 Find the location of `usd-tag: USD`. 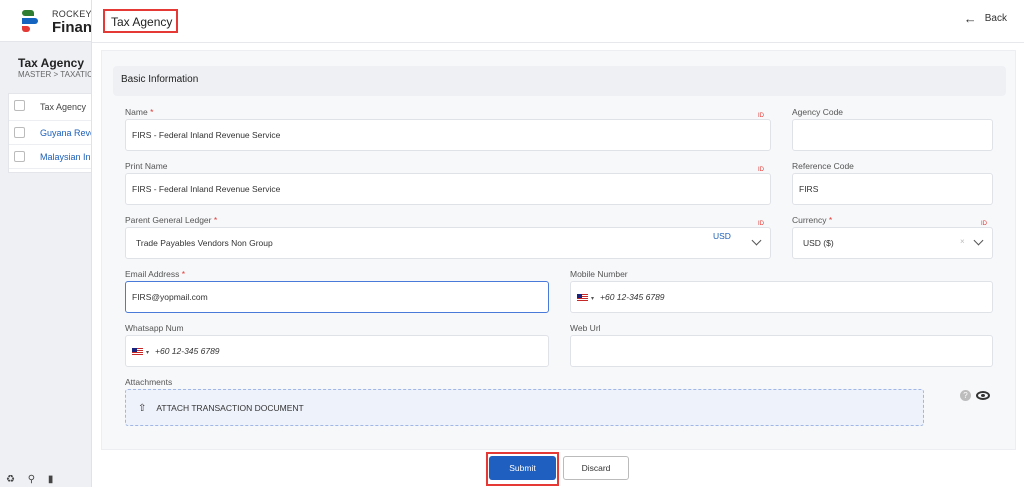

usd-tag: USD is located at coordinates (722, 236).